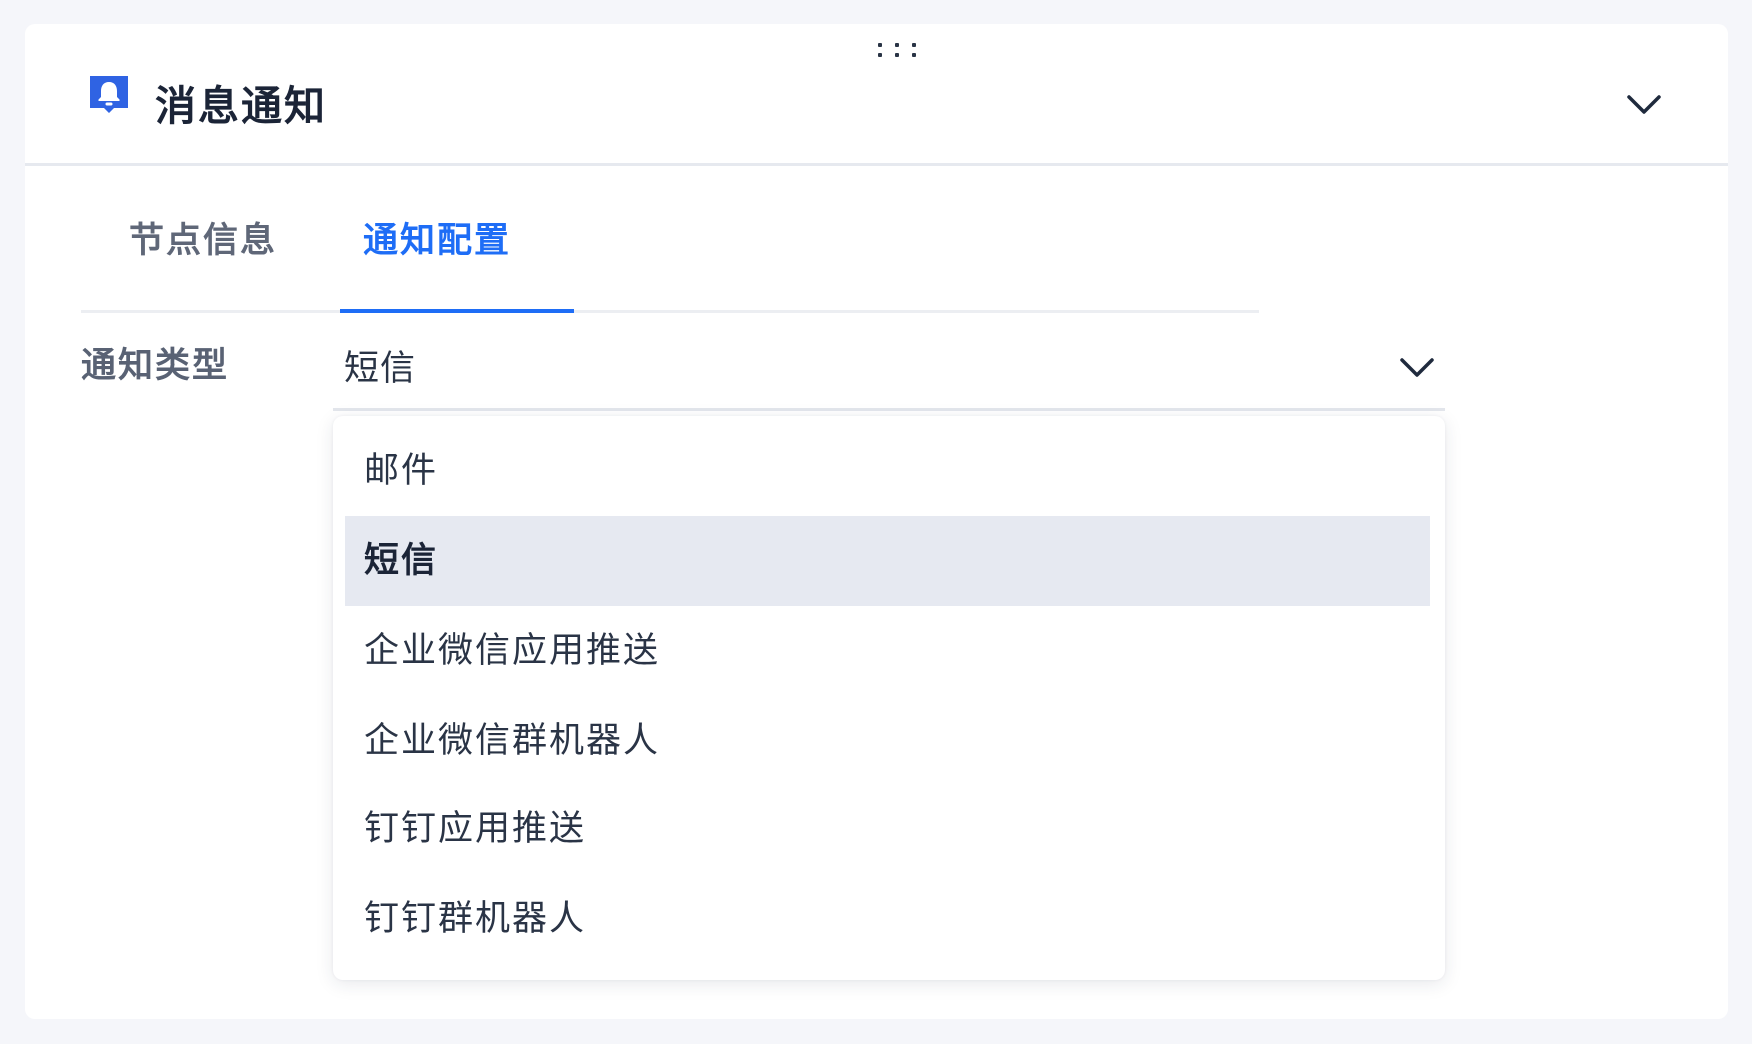 The height and width of the screenshot is (1044, 1752). I want to click on notification-type-select: 短信, so click(889, 377).